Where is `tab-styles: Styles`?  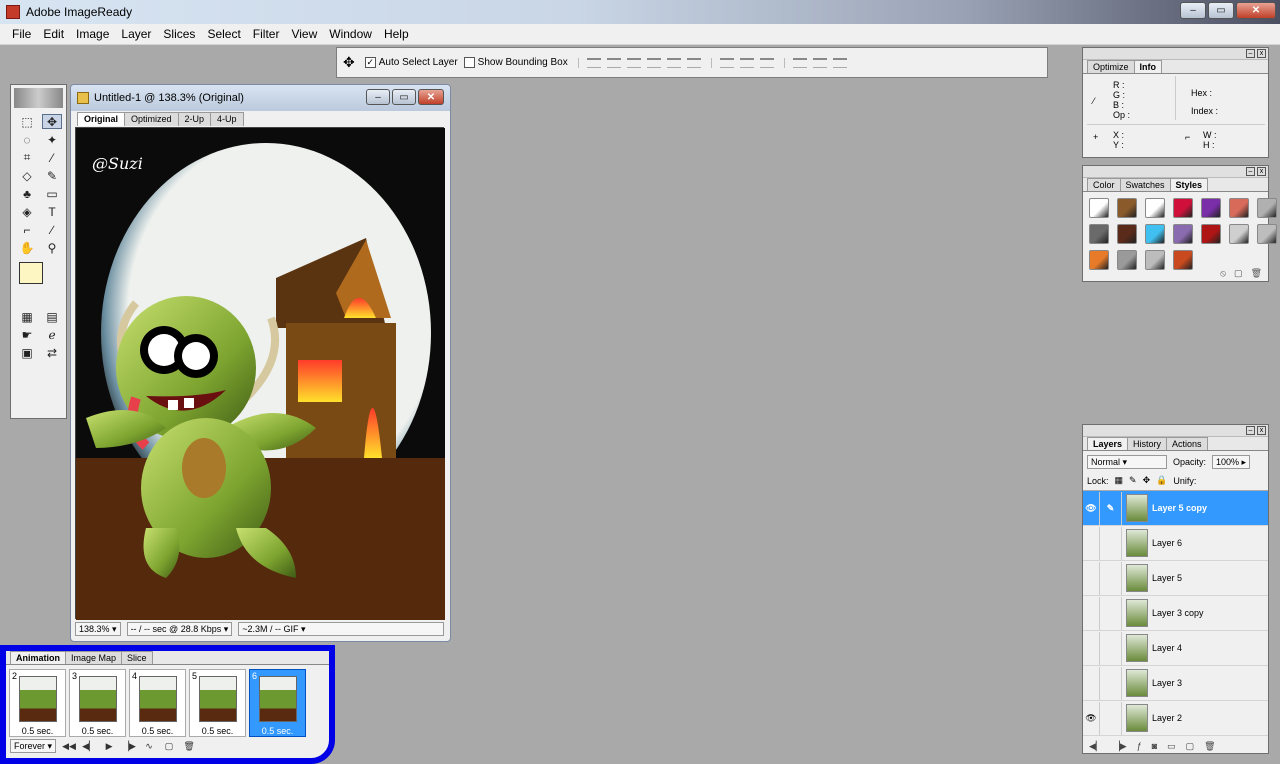 tab-styles: Styles is located at coordinates (1189, 184).